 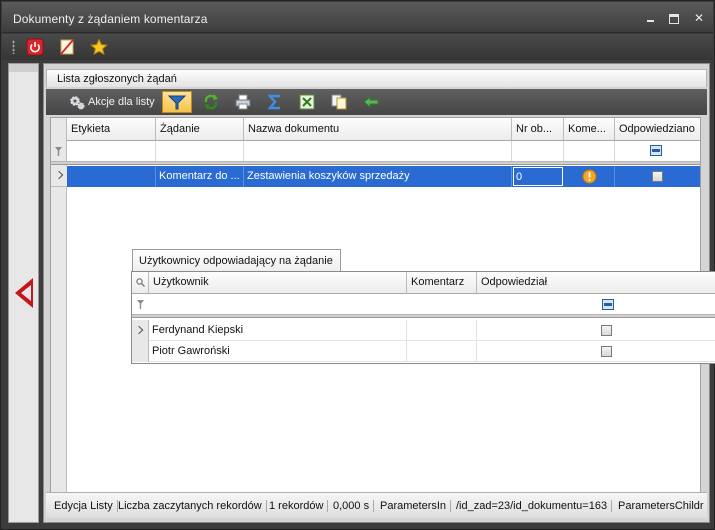 I want to click on side-pane, so click(x=23, y=293).